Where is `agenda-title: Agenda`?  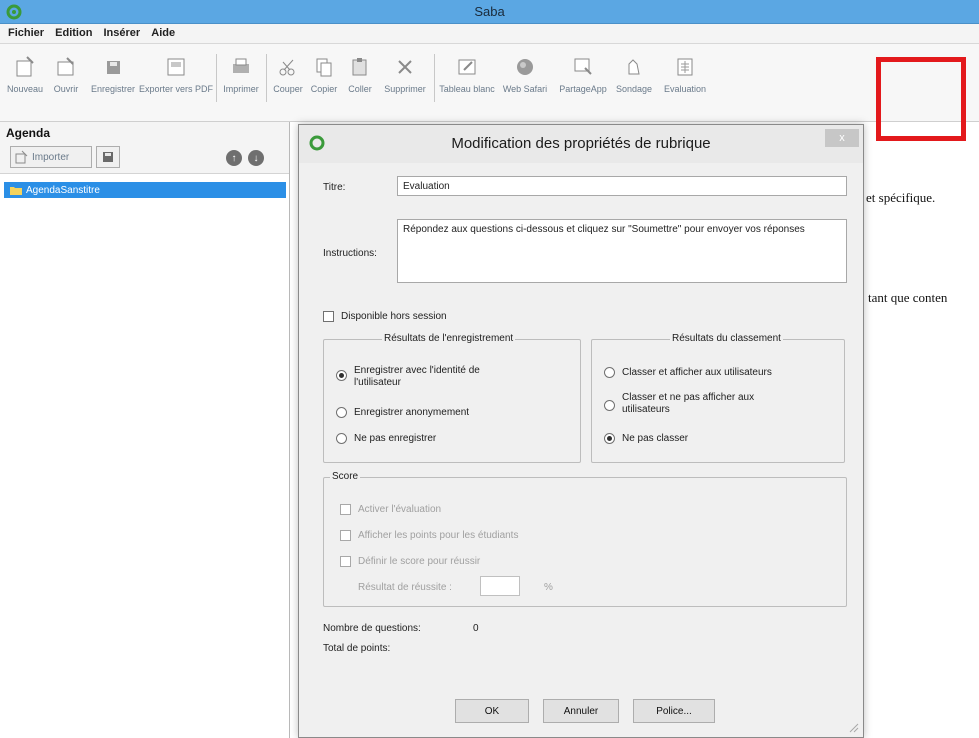 agenda-title: Agenda is located at coordinates (144, 132).